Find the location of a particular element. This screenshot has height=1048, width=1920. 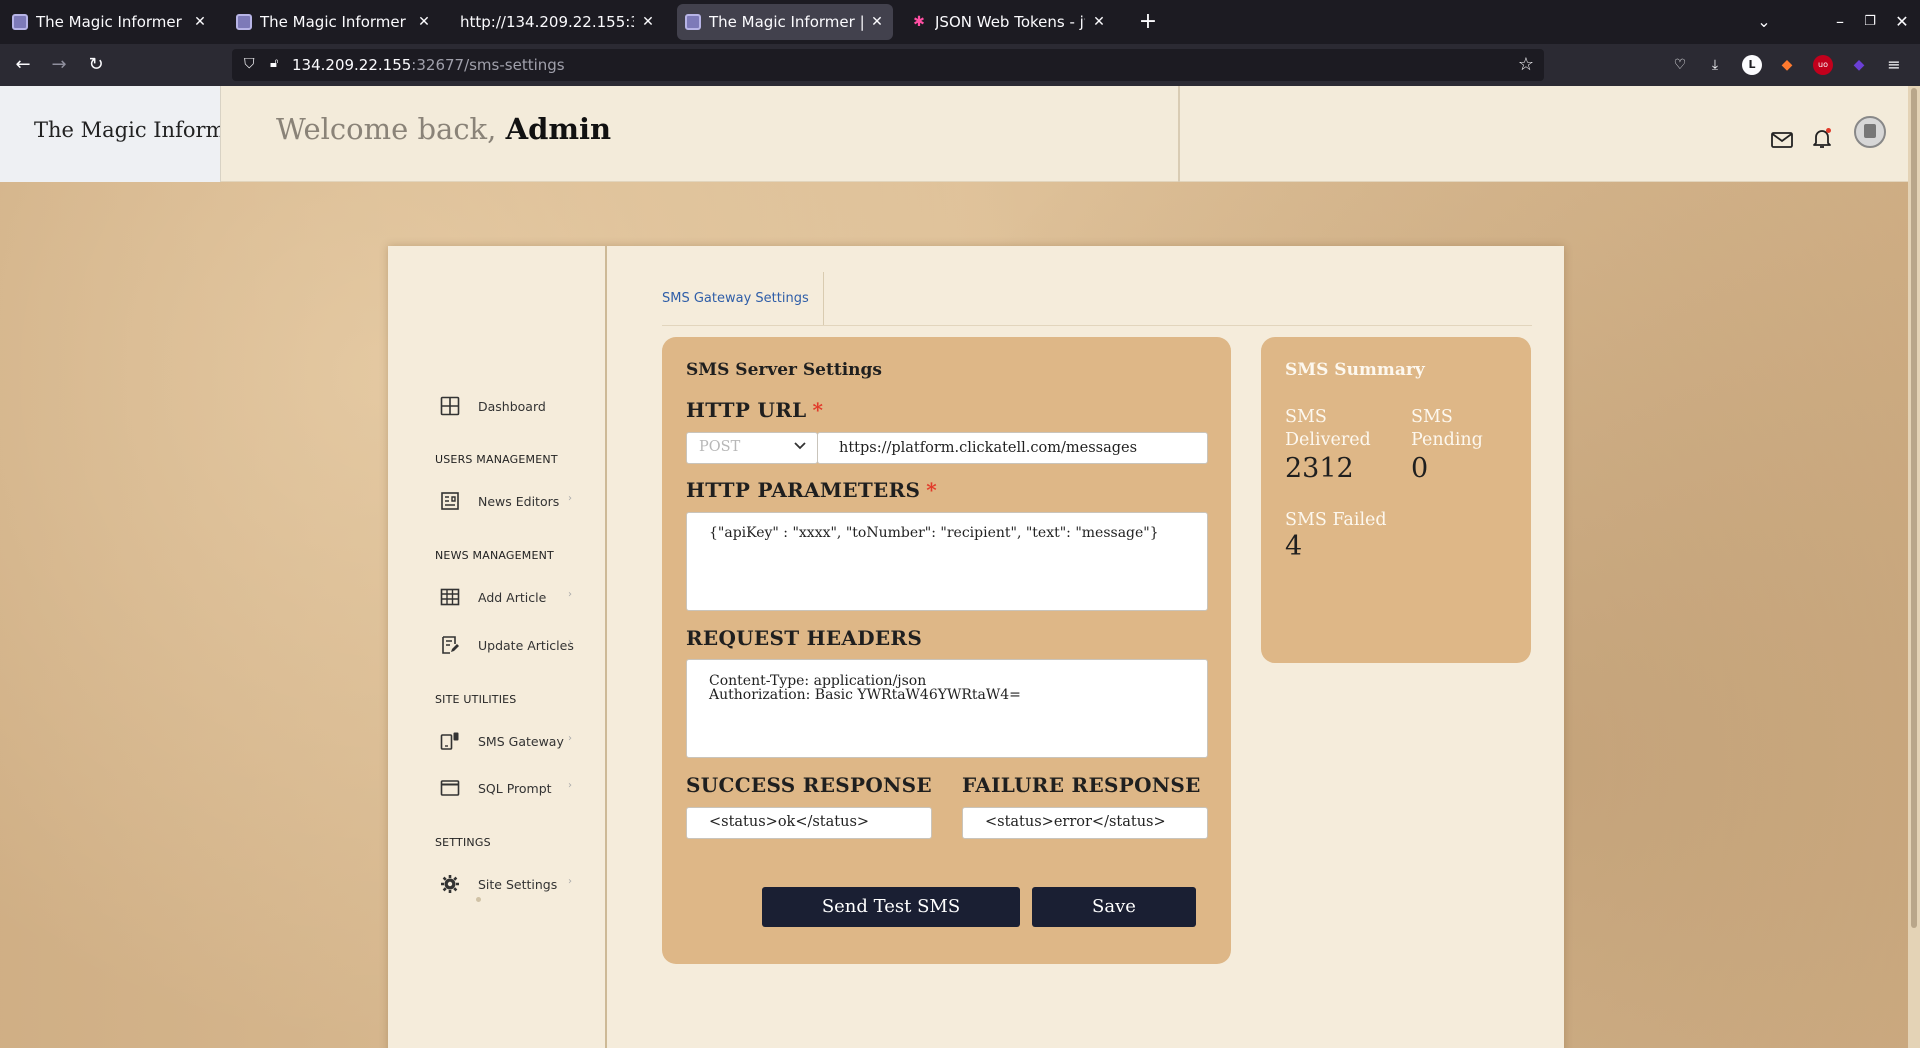

panel-title: SMS Server Settings is located at coordinates (784, 370).